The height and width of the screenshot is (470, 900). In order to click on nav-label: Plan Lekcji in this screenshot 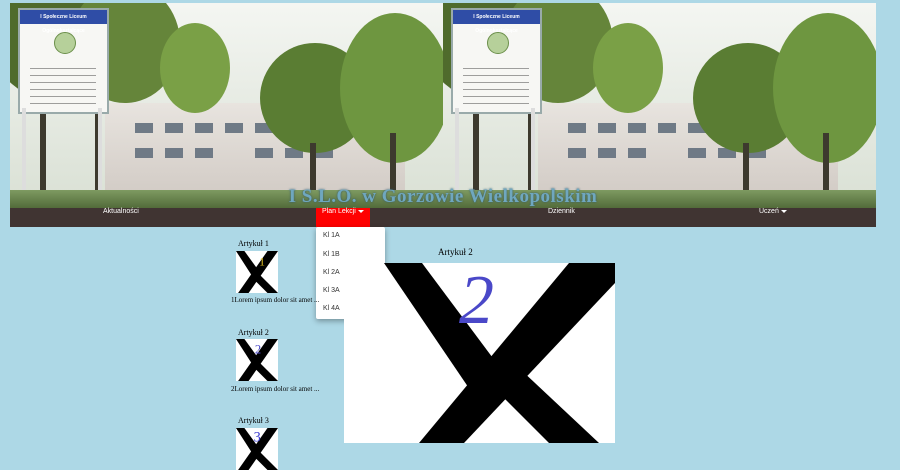, I will do `click(339, 211)`.